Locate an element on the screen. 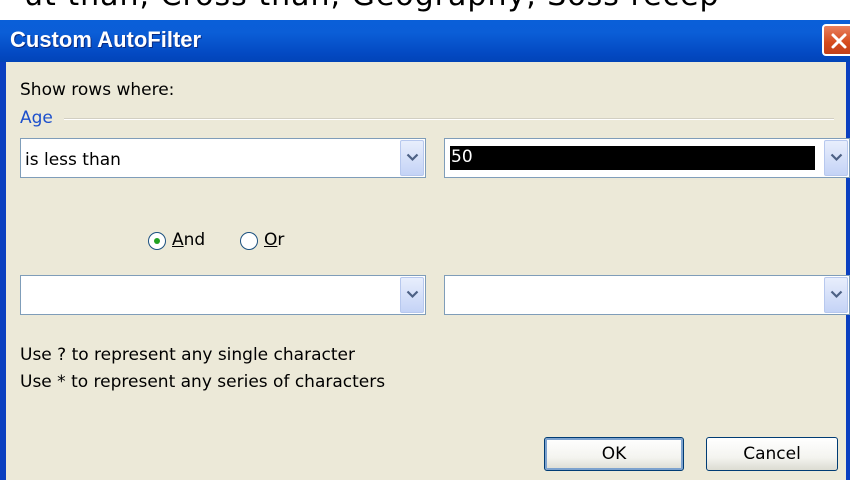 The height and width of the screenshot is (480, 850). close-icon is located at coordinates (839, 41).